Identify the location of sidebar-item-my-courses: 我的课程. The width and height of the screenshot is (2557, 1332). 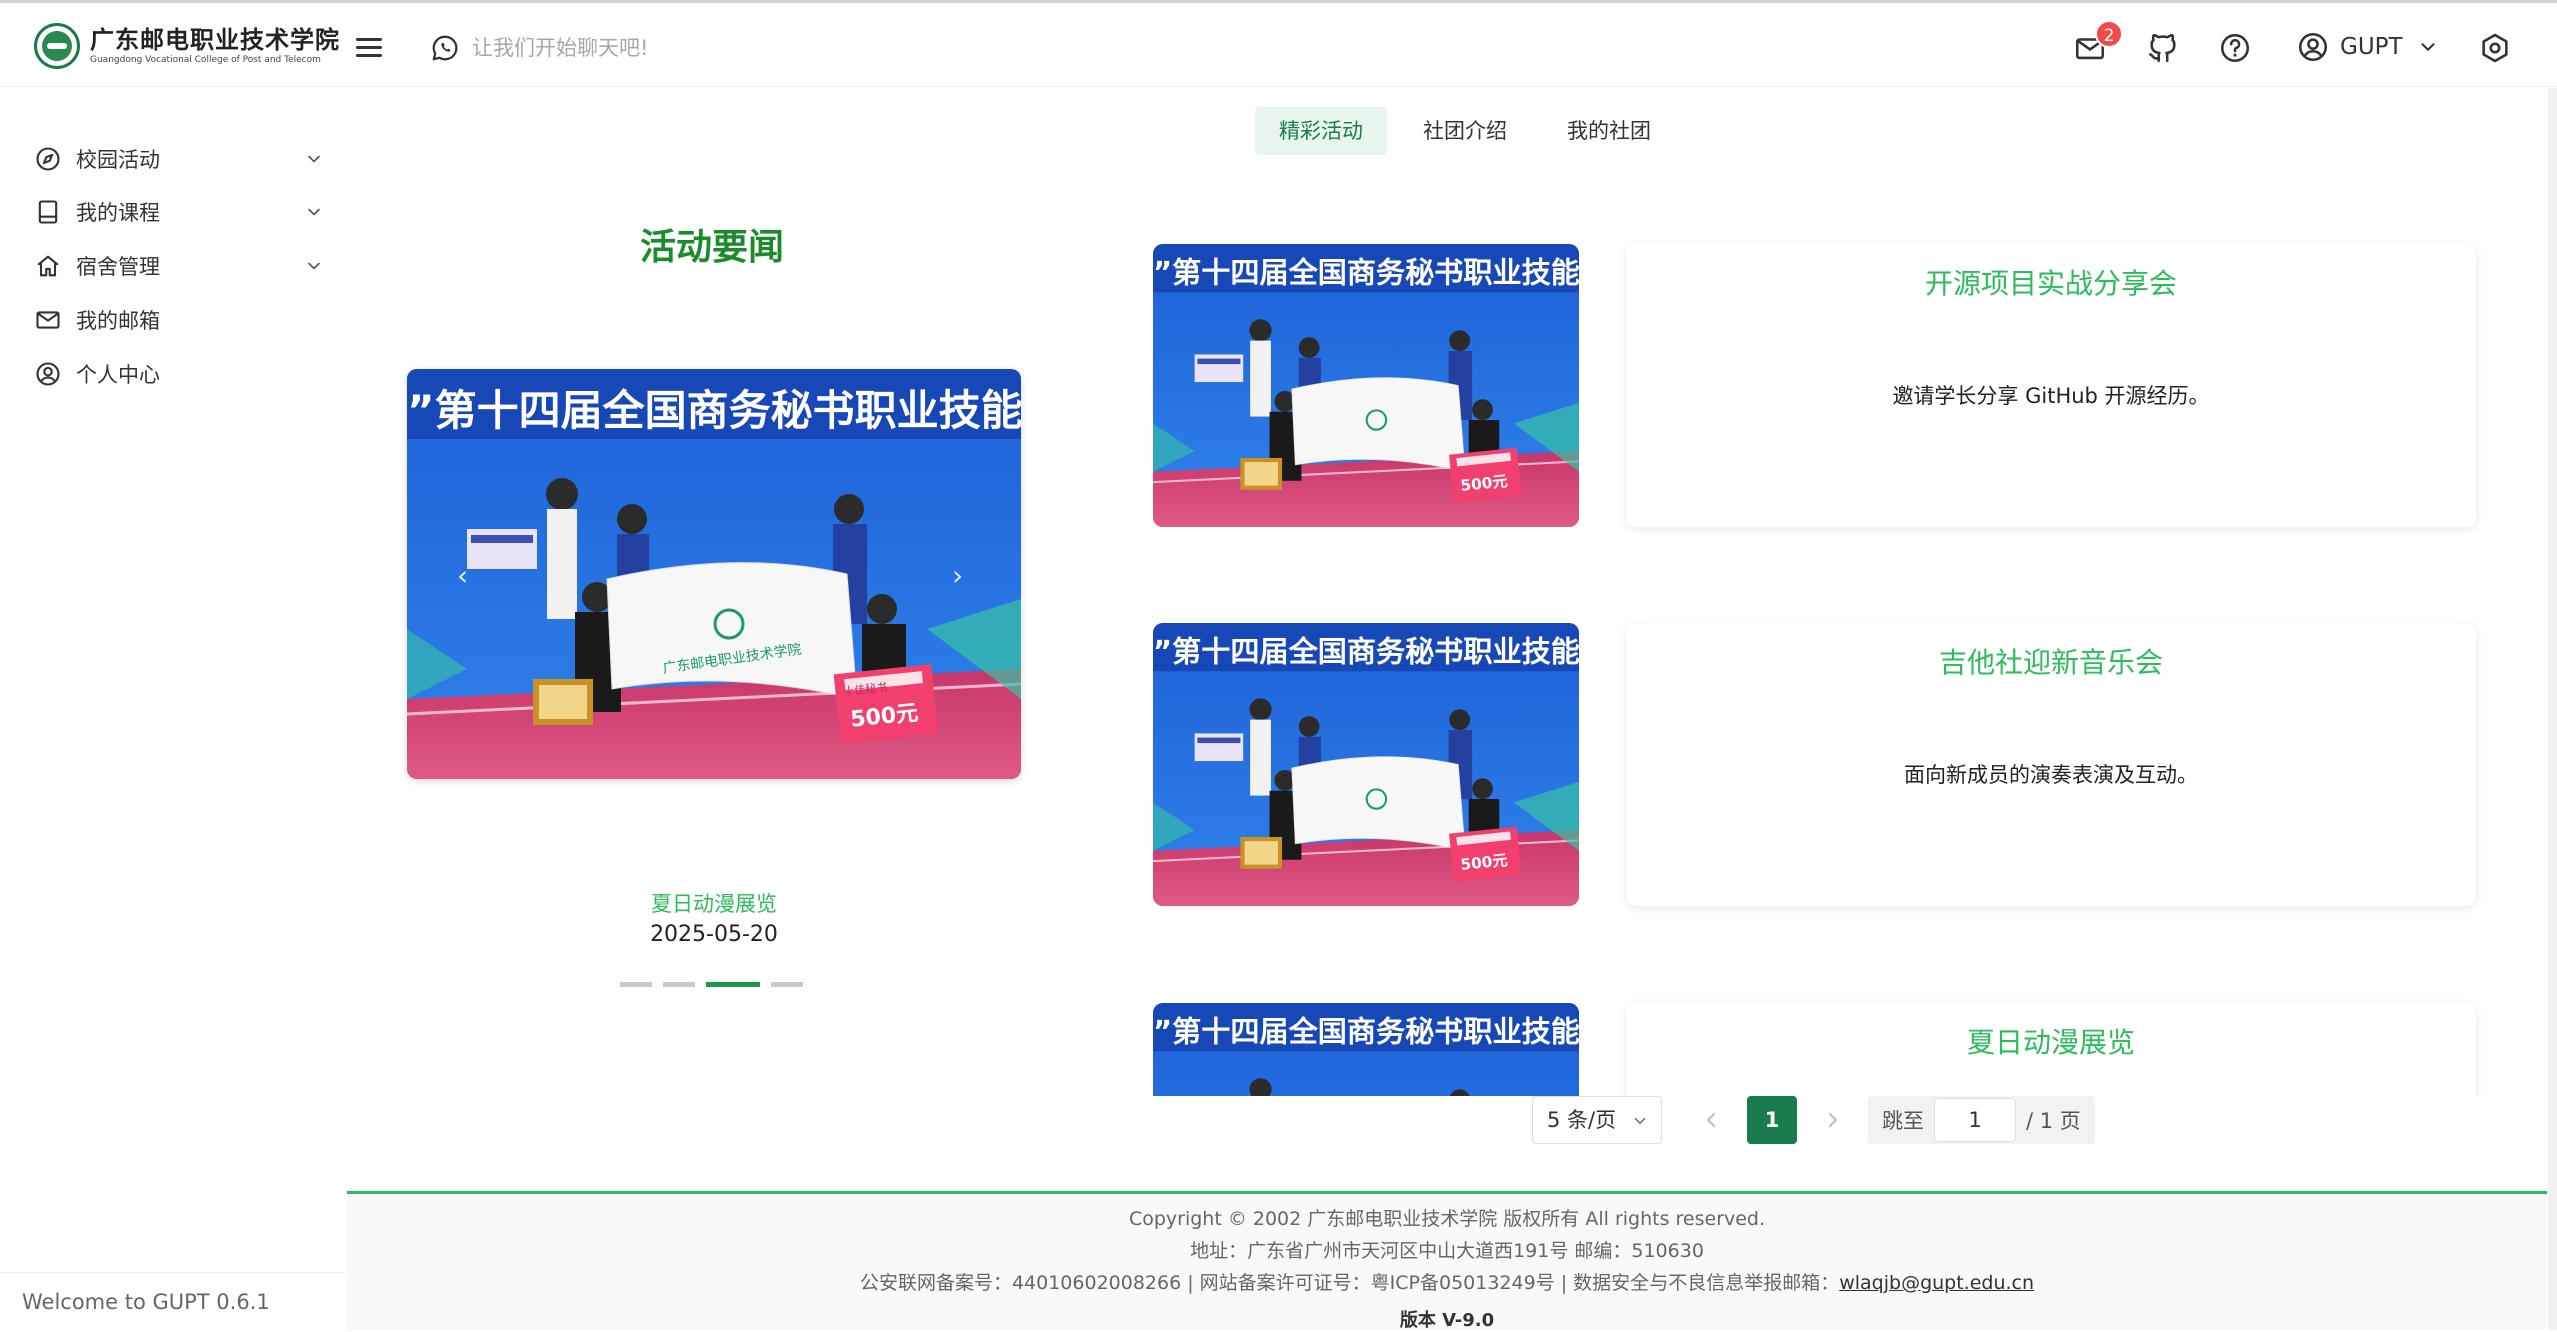
(179, 212).